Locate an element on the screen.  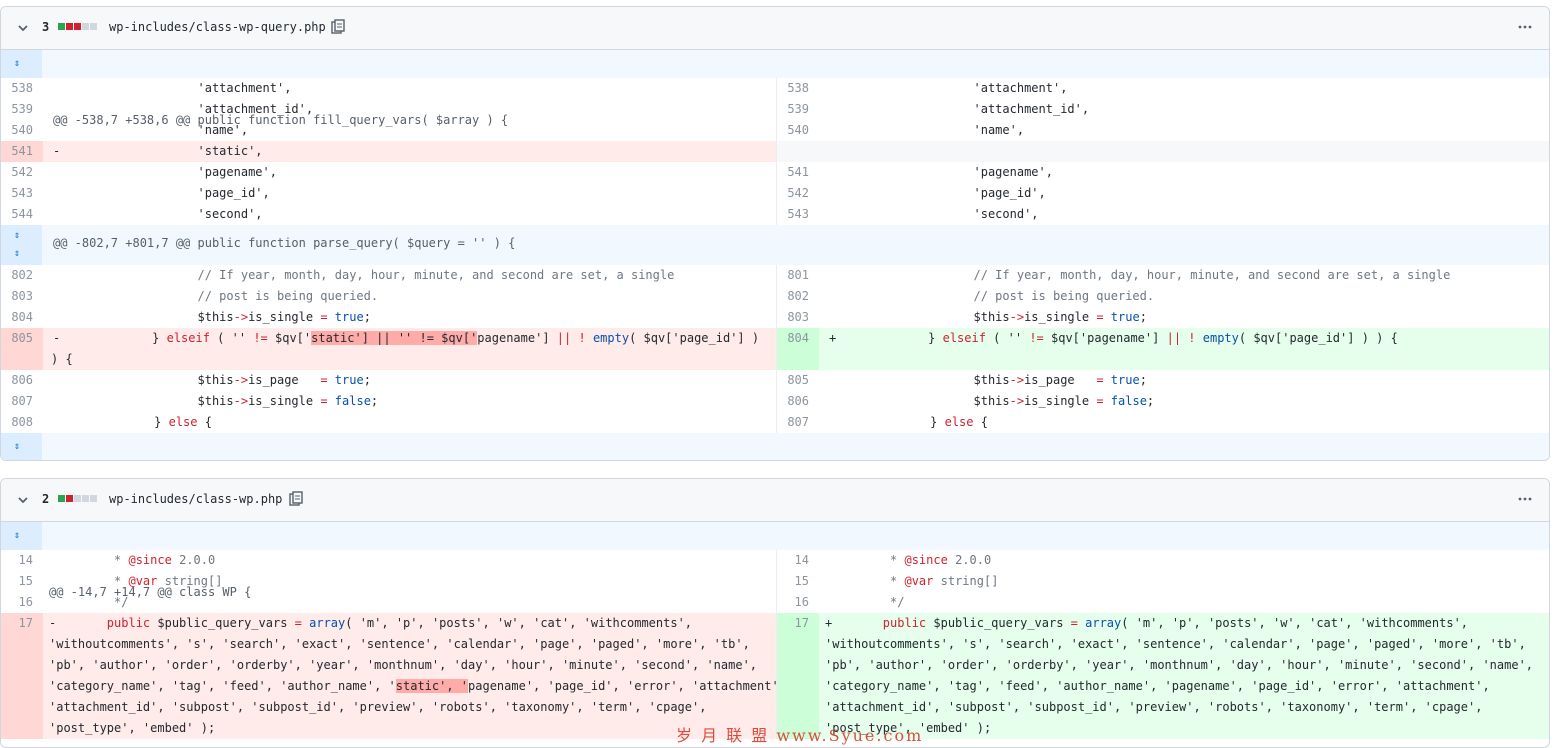
diff-row: 15 * @var string[] 15 * @var string[] is located at coordinates (775, 581).